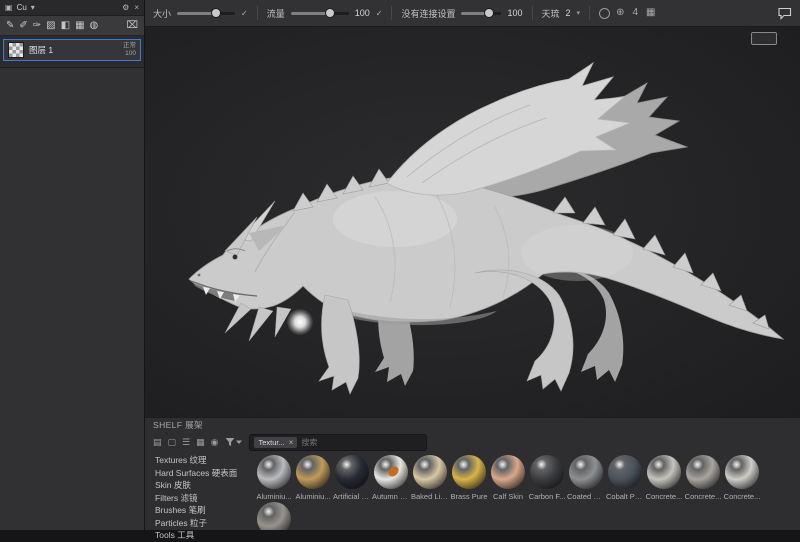  What do you see at coordinates (200, 442) in the screenshot?
I see `grid-view-icon: ▦` at bounding box center [200, 442].